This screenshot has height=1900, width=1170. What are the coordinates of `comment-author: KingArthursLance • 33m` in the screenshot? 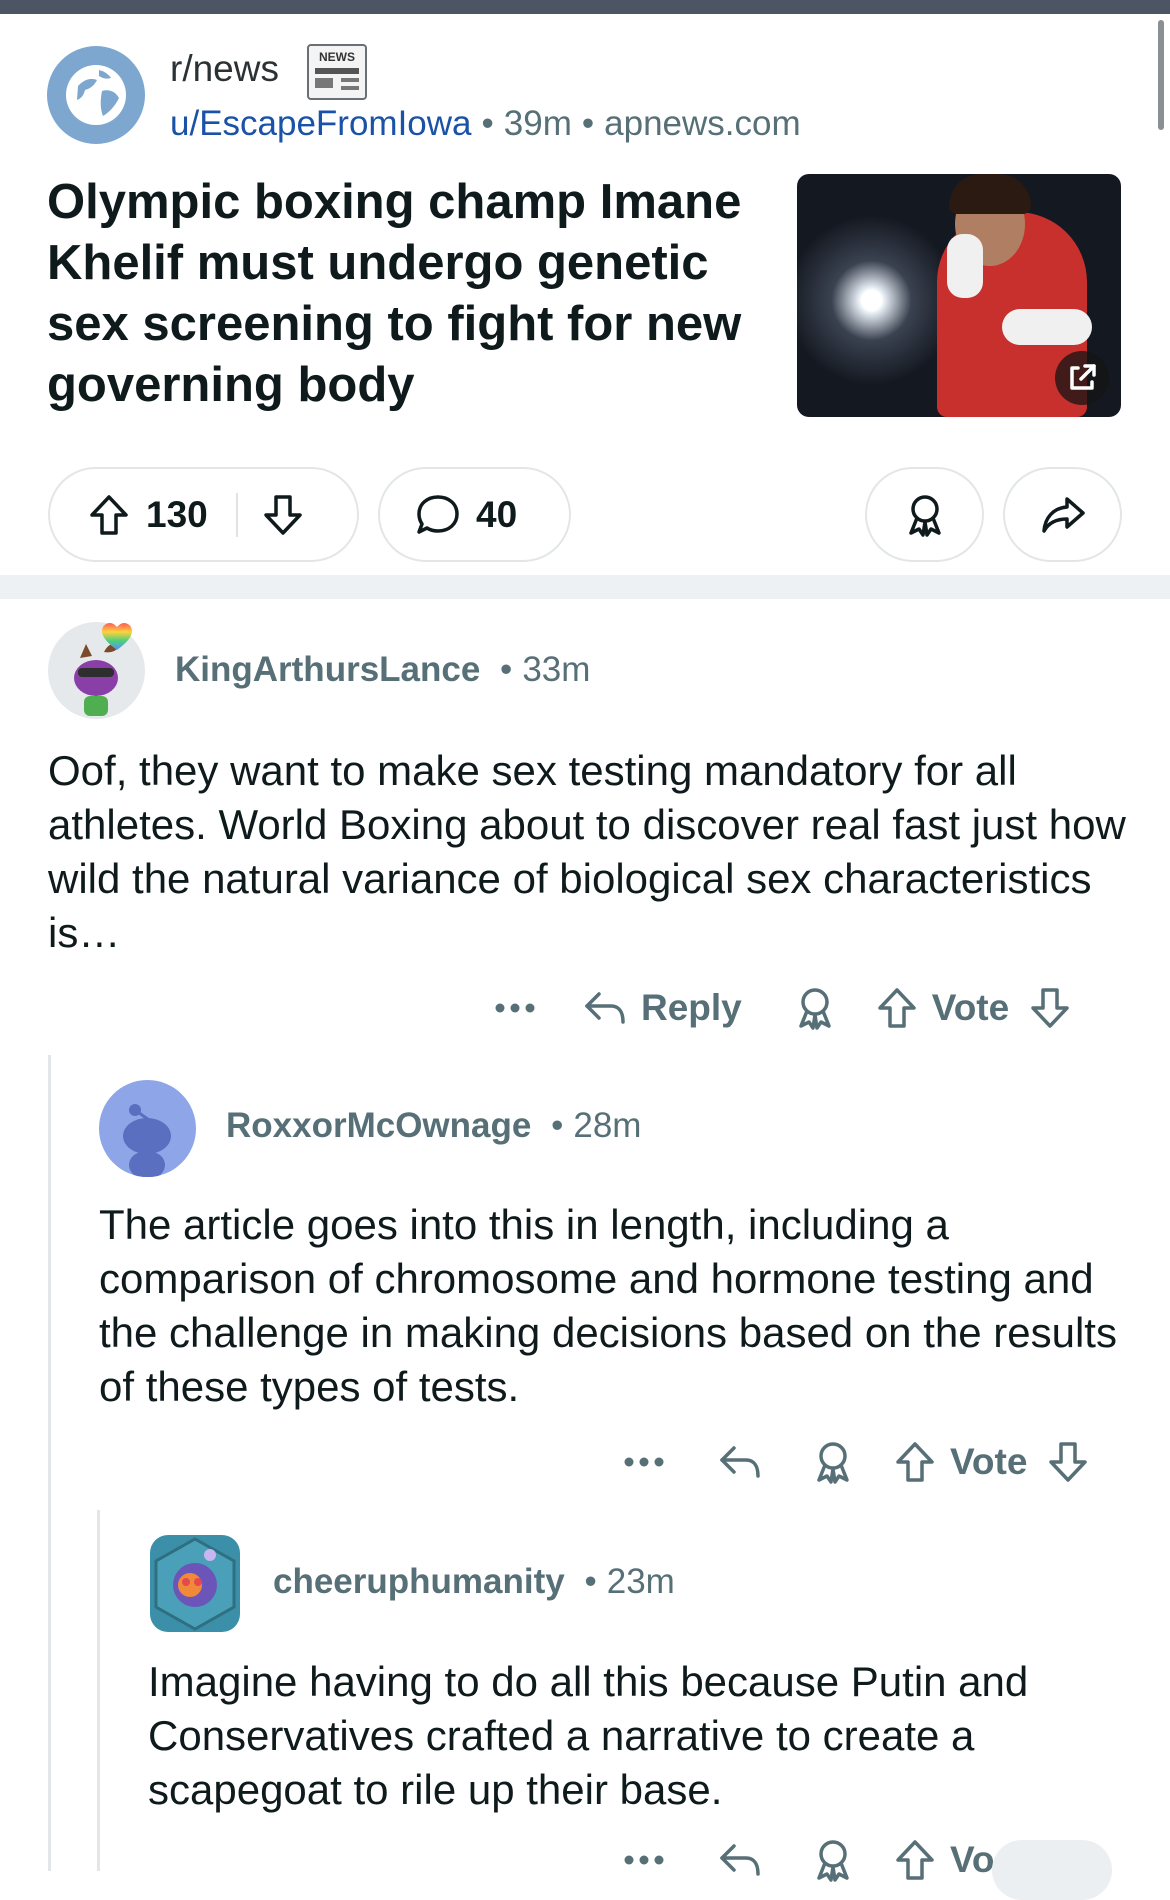 It's located at (382, 670).